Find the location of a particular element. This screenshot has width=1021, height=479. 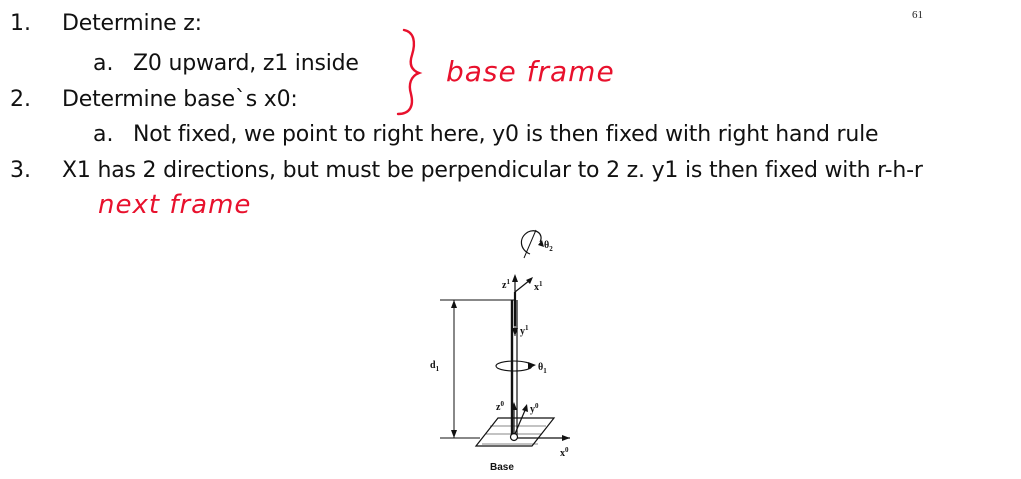

base-label: Base is located at coordinates (502, 467).